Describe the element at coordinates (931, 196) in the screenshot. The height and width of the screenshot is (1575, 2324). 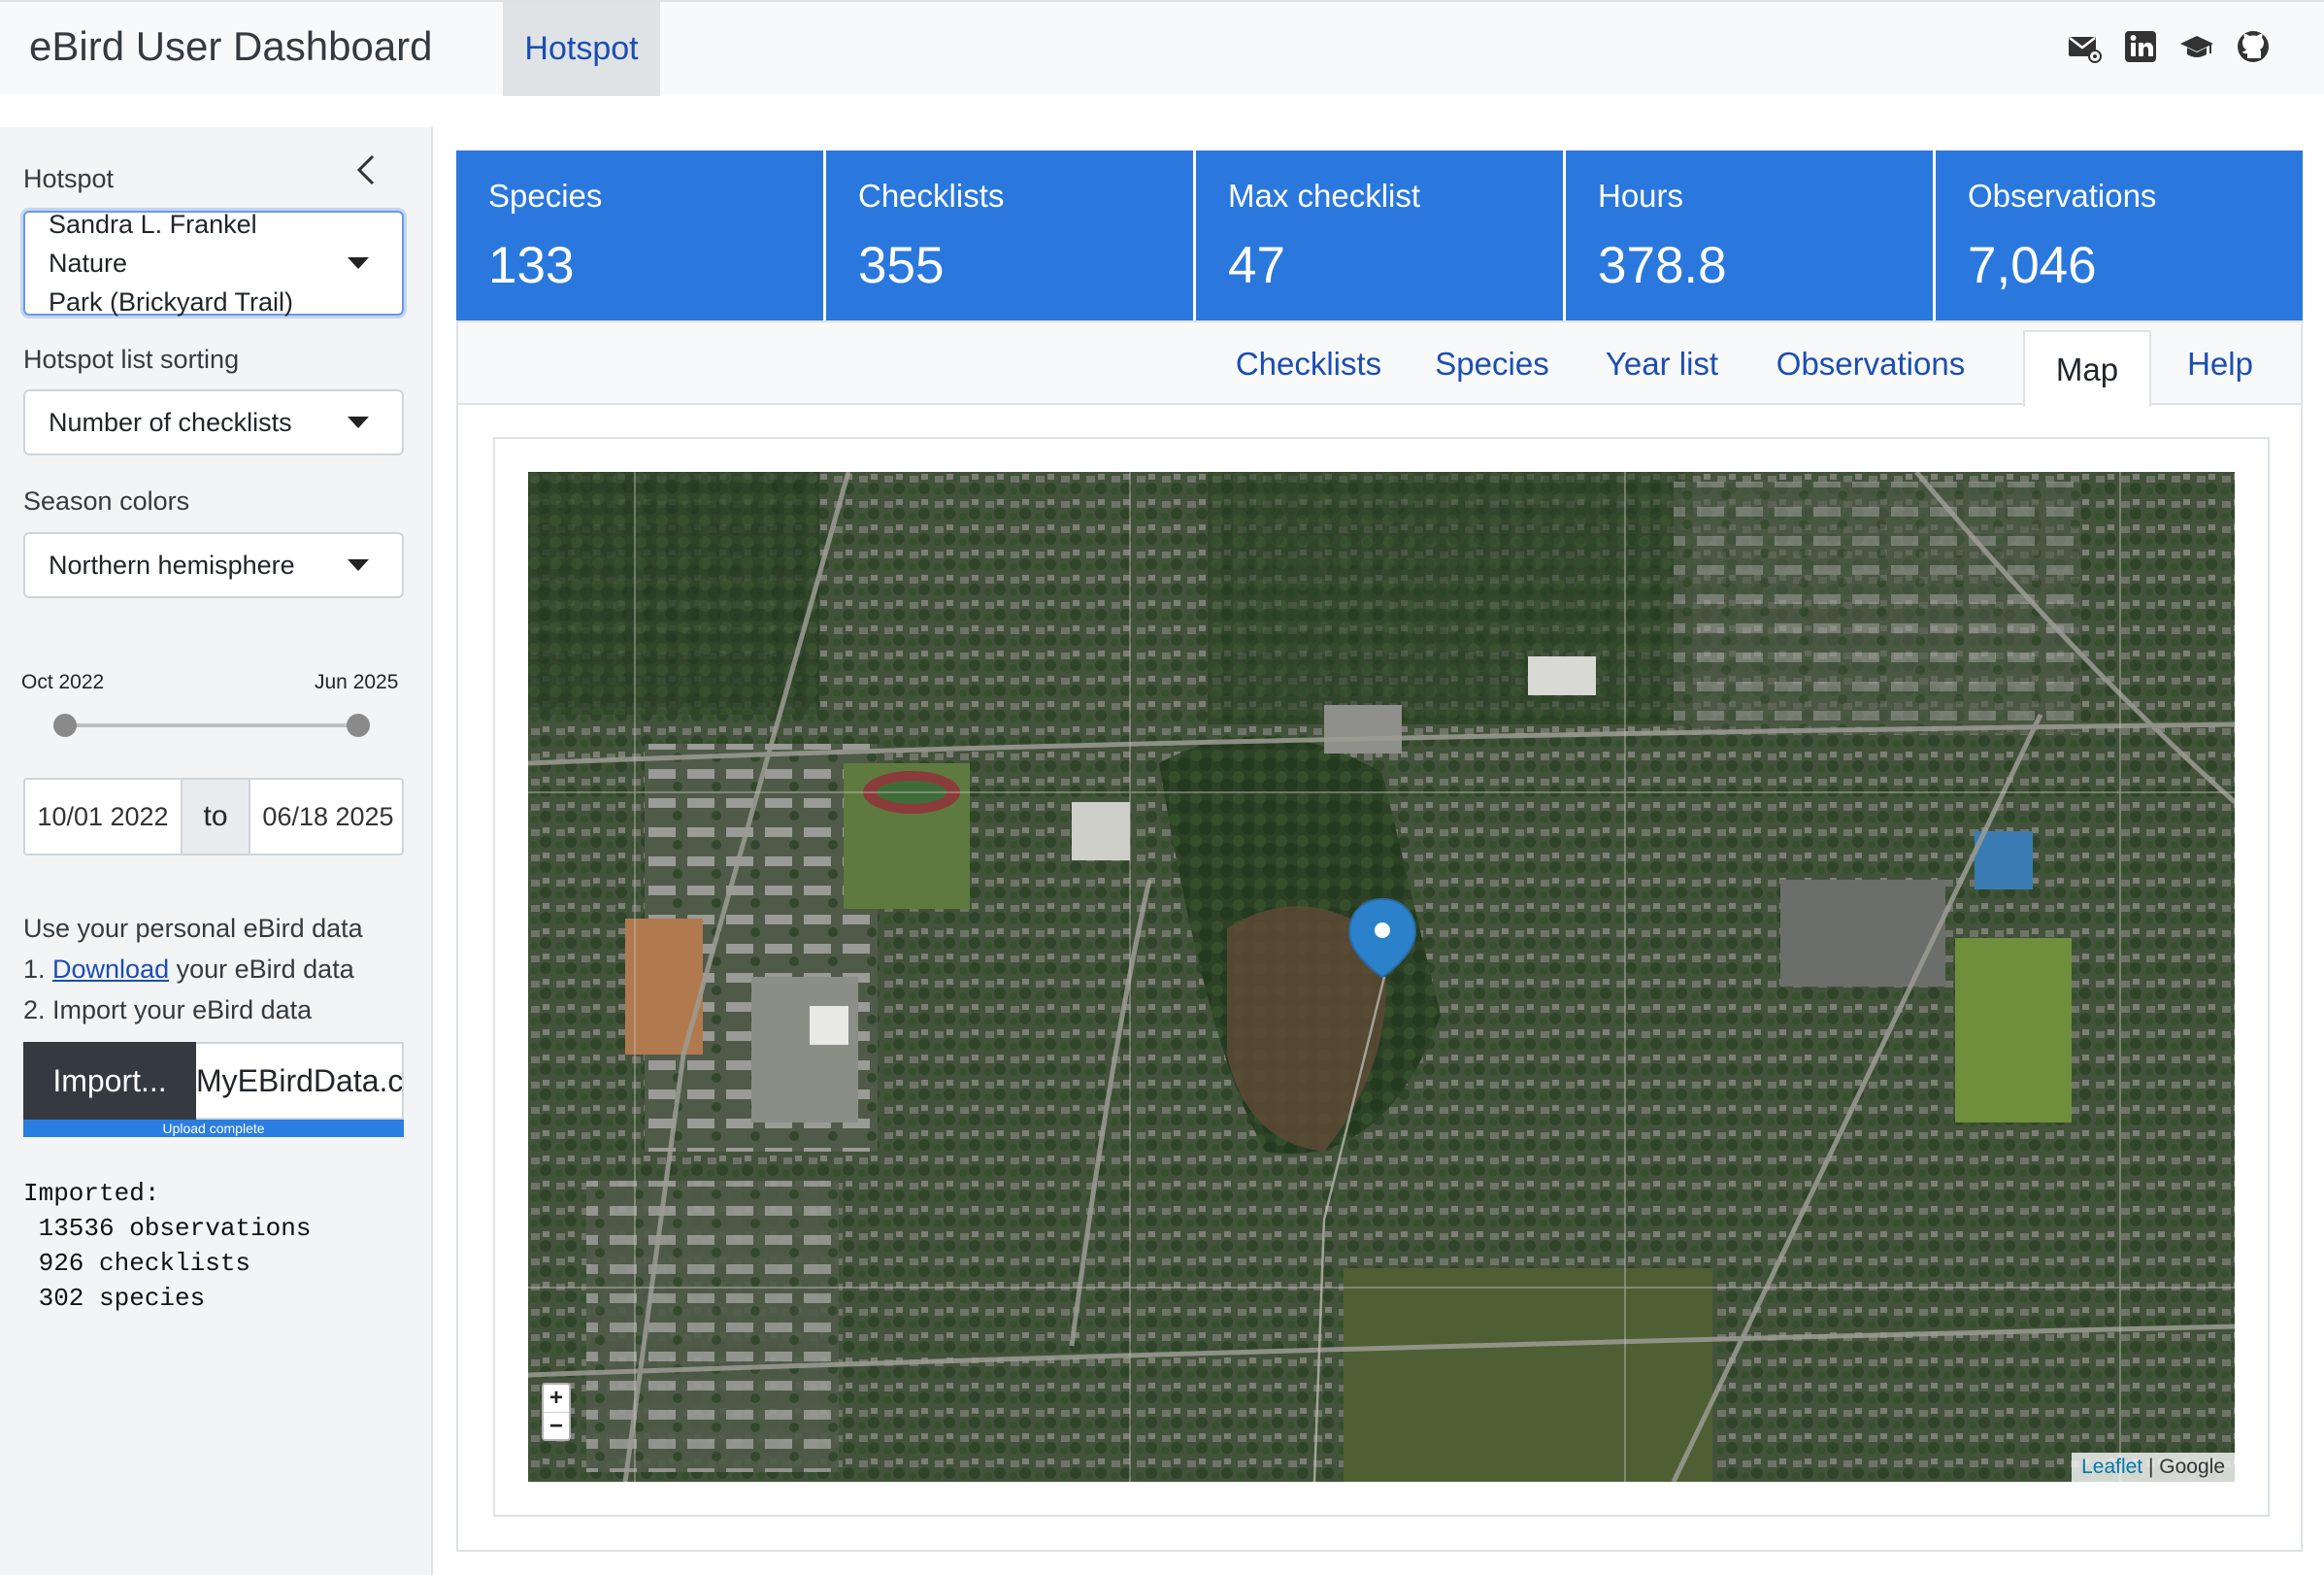
I see `value-box-title: Checklists` at that location.